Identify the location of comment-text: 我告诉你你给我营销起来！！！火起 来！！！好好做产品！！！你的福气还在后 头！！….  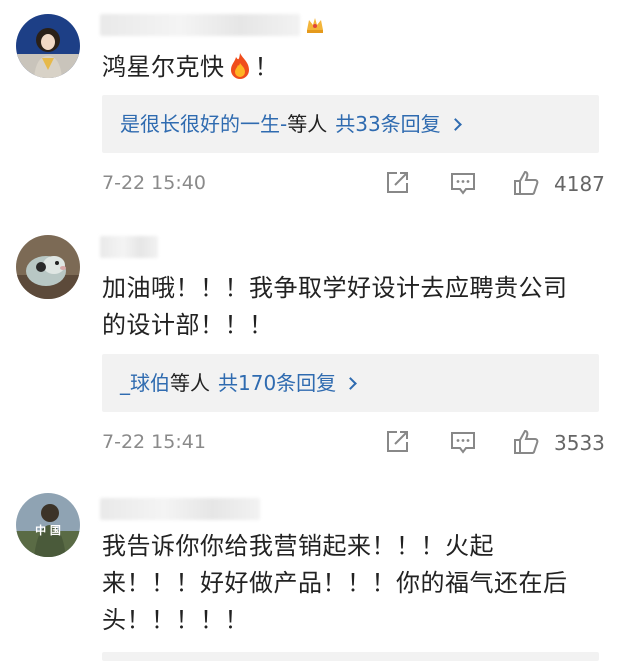
(354, 583).